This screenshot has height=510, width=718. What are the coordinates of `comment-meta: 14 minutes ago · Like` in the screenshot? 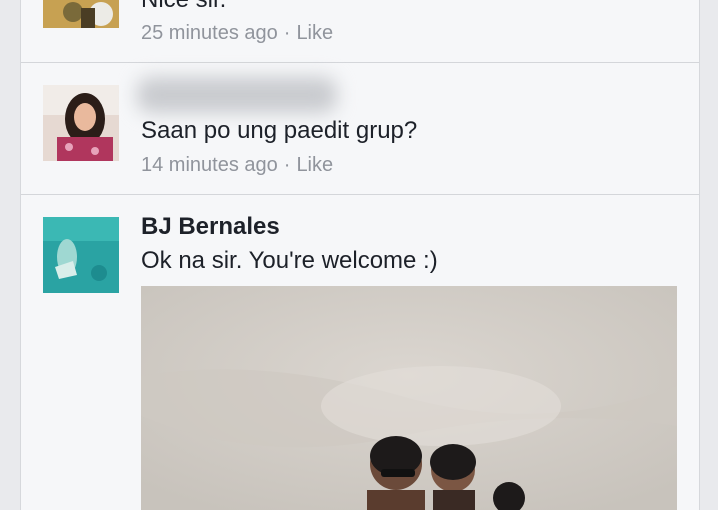 It's located at (237, 165).